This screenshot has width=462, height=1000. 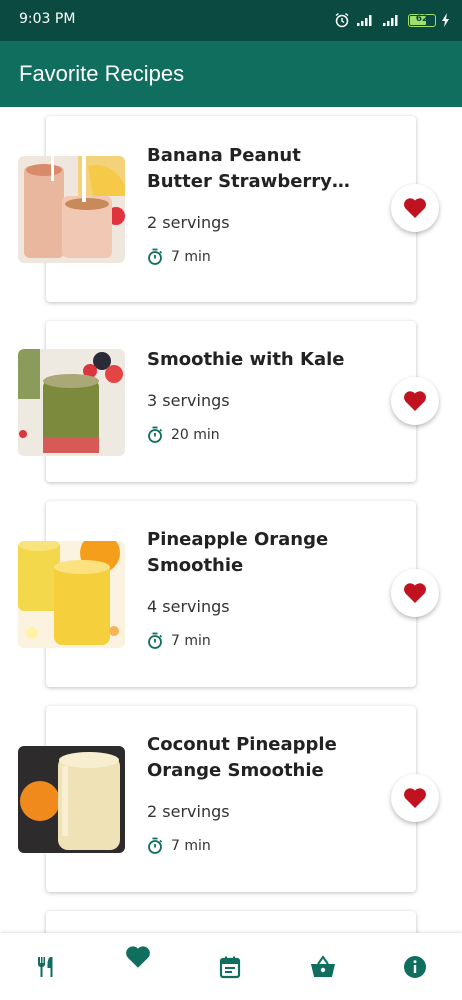 What do you see at coordinates (364, 20) in the screenshot?
I see `signal-icon` at bounding box center [364, 20].